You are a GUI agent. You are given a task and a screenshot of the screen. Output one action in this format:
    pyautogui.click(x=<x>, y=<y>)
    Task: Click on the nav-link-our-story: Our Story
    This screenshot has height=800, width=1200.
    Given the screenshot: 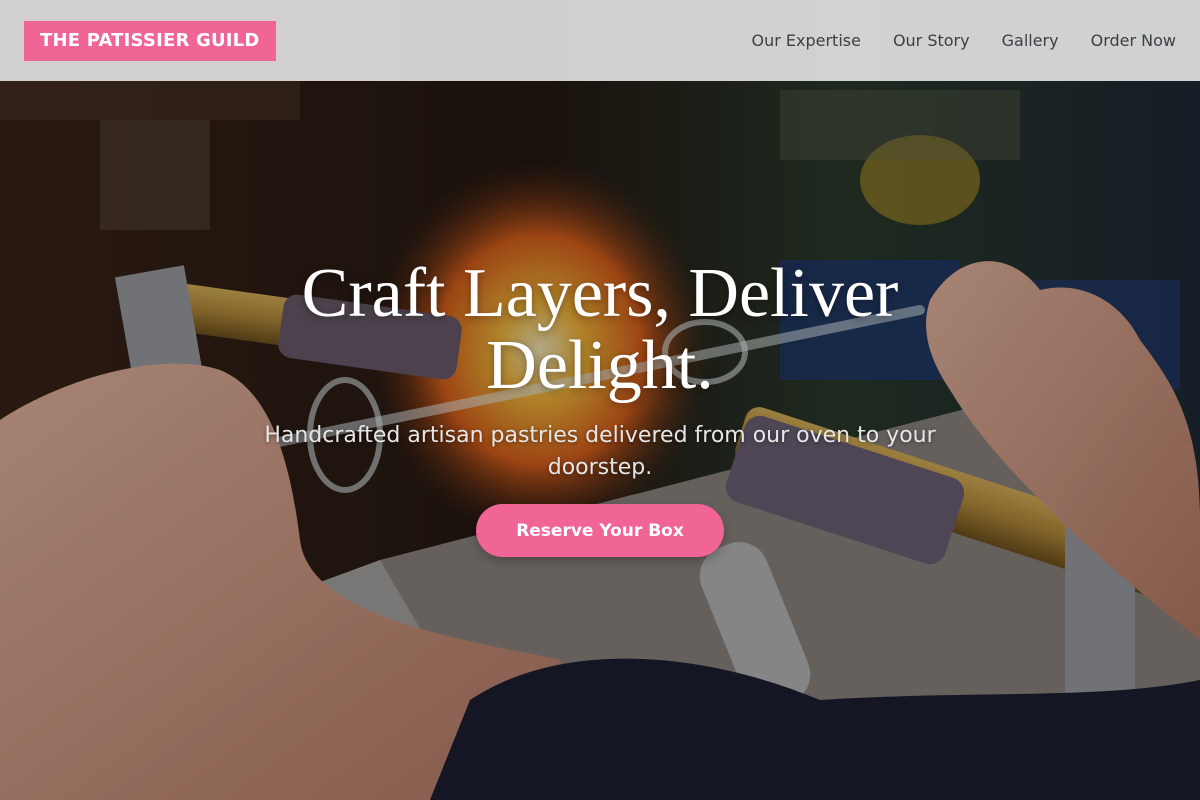 What is the action you would take?
    pyautogui.click(x=931, y=40)
    